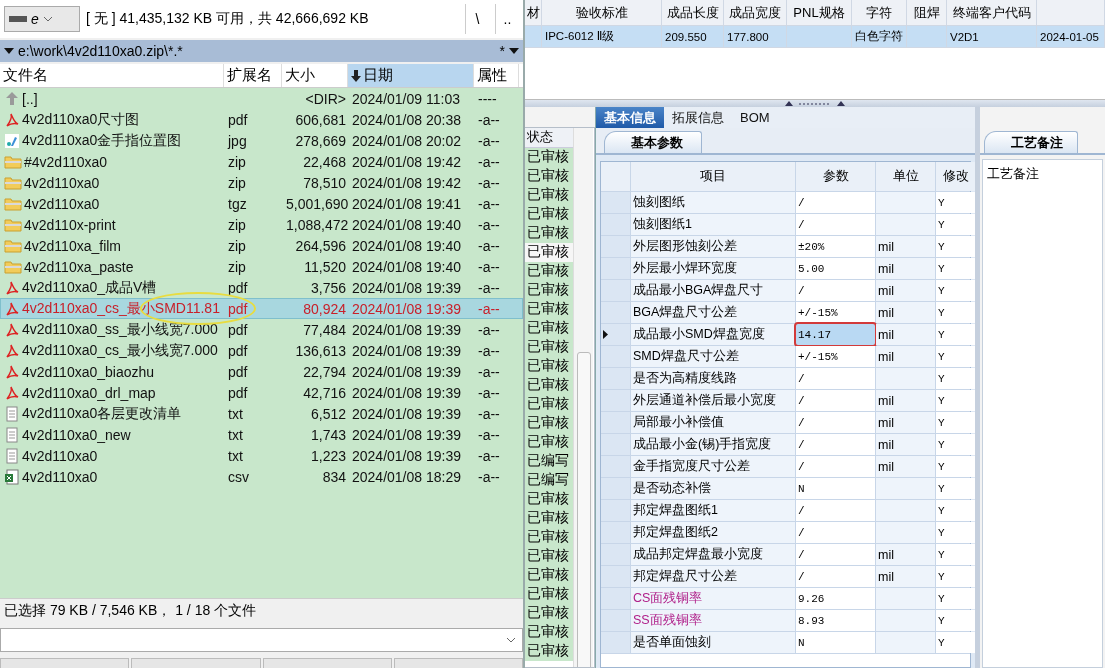  I want to click on row-header, so click(616, 334).